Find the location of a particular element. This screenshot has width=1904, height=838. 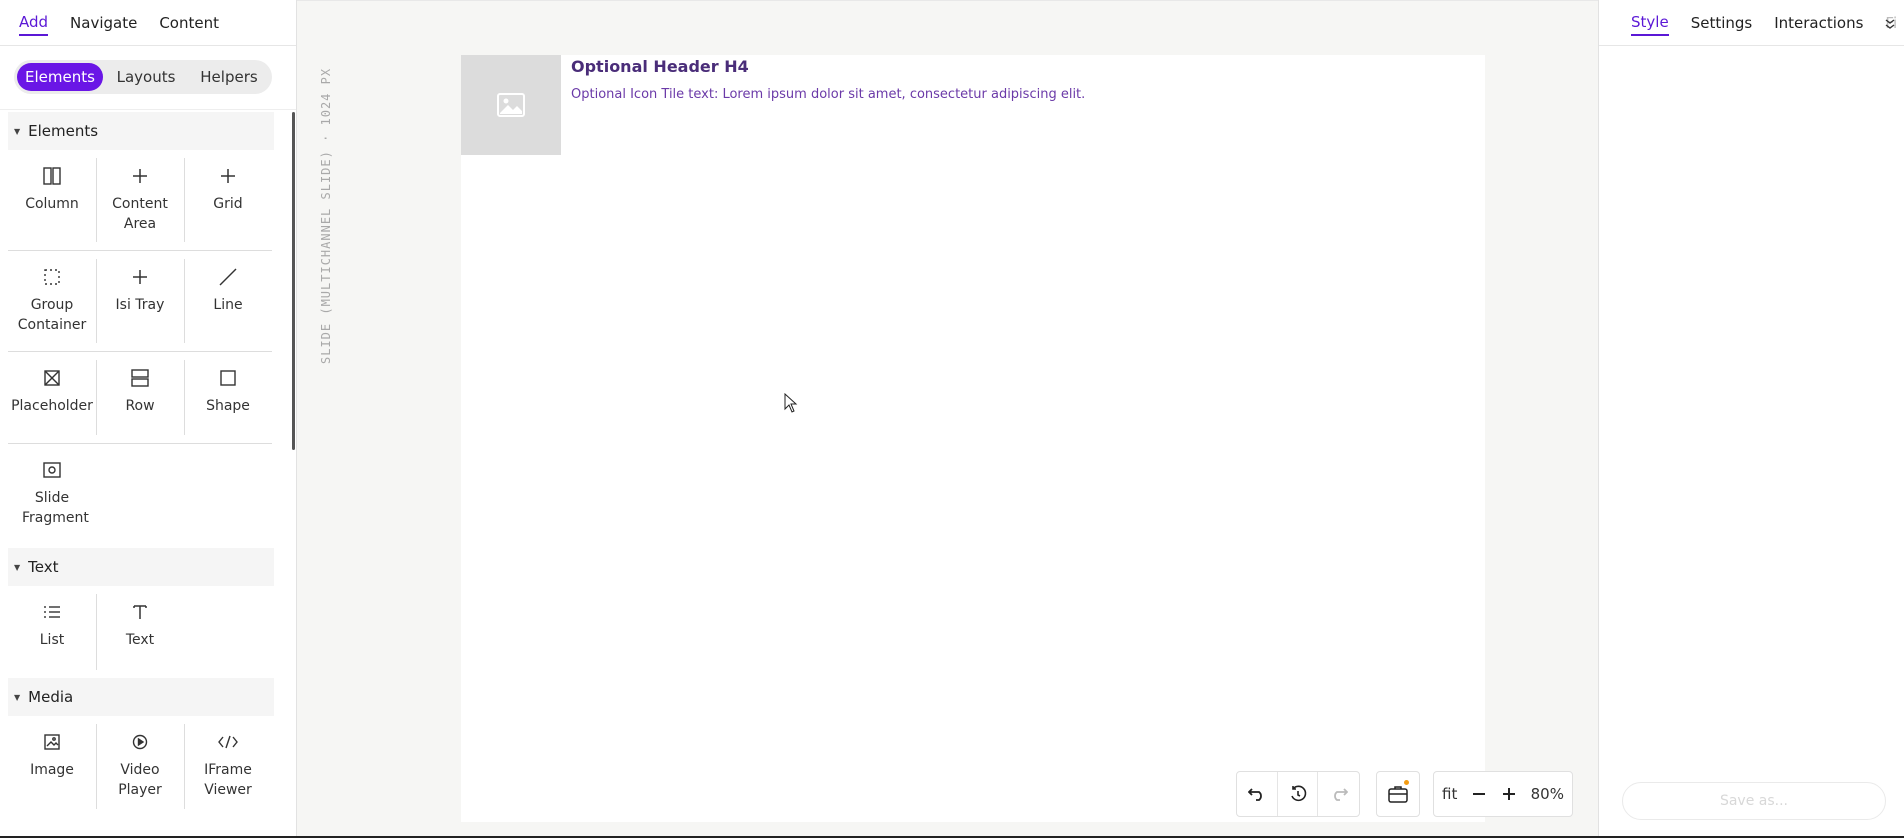

slide-header-h4: Optional Header H4 is located at coordinates (660, 66).